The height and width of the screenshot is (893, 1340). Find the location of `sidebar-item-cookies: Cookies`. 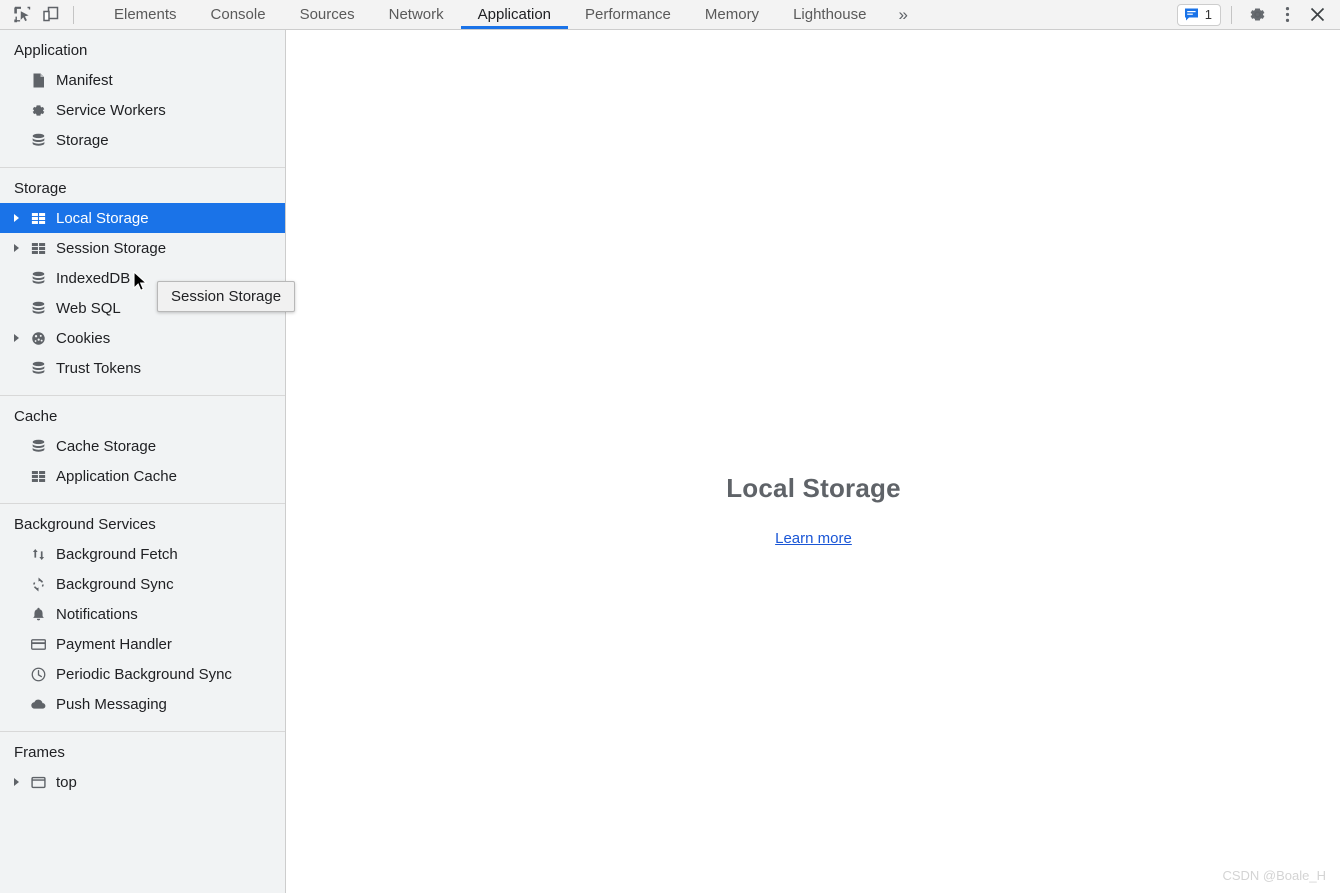

sidebar-item-cookies: Cookies is located at coordinates (142, 338).